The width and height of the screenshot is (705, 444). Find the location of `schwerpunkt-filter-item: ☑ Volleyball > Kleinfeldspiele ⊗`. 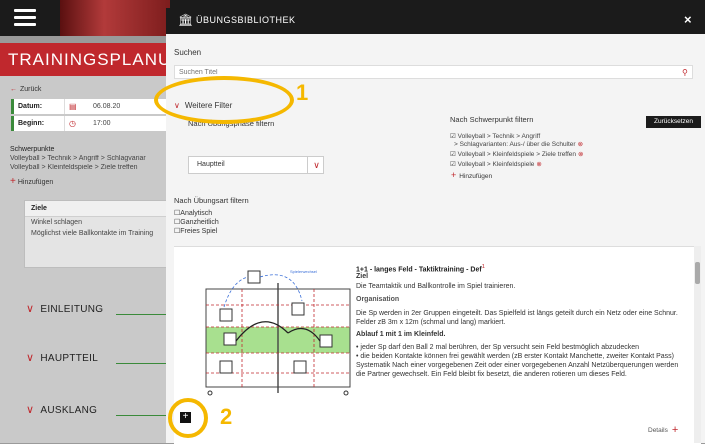

schwerpunkt-filter-item: ☑ Volleyball > Kleinfeldspiele ⊗ is located at coordinates (496, 164).